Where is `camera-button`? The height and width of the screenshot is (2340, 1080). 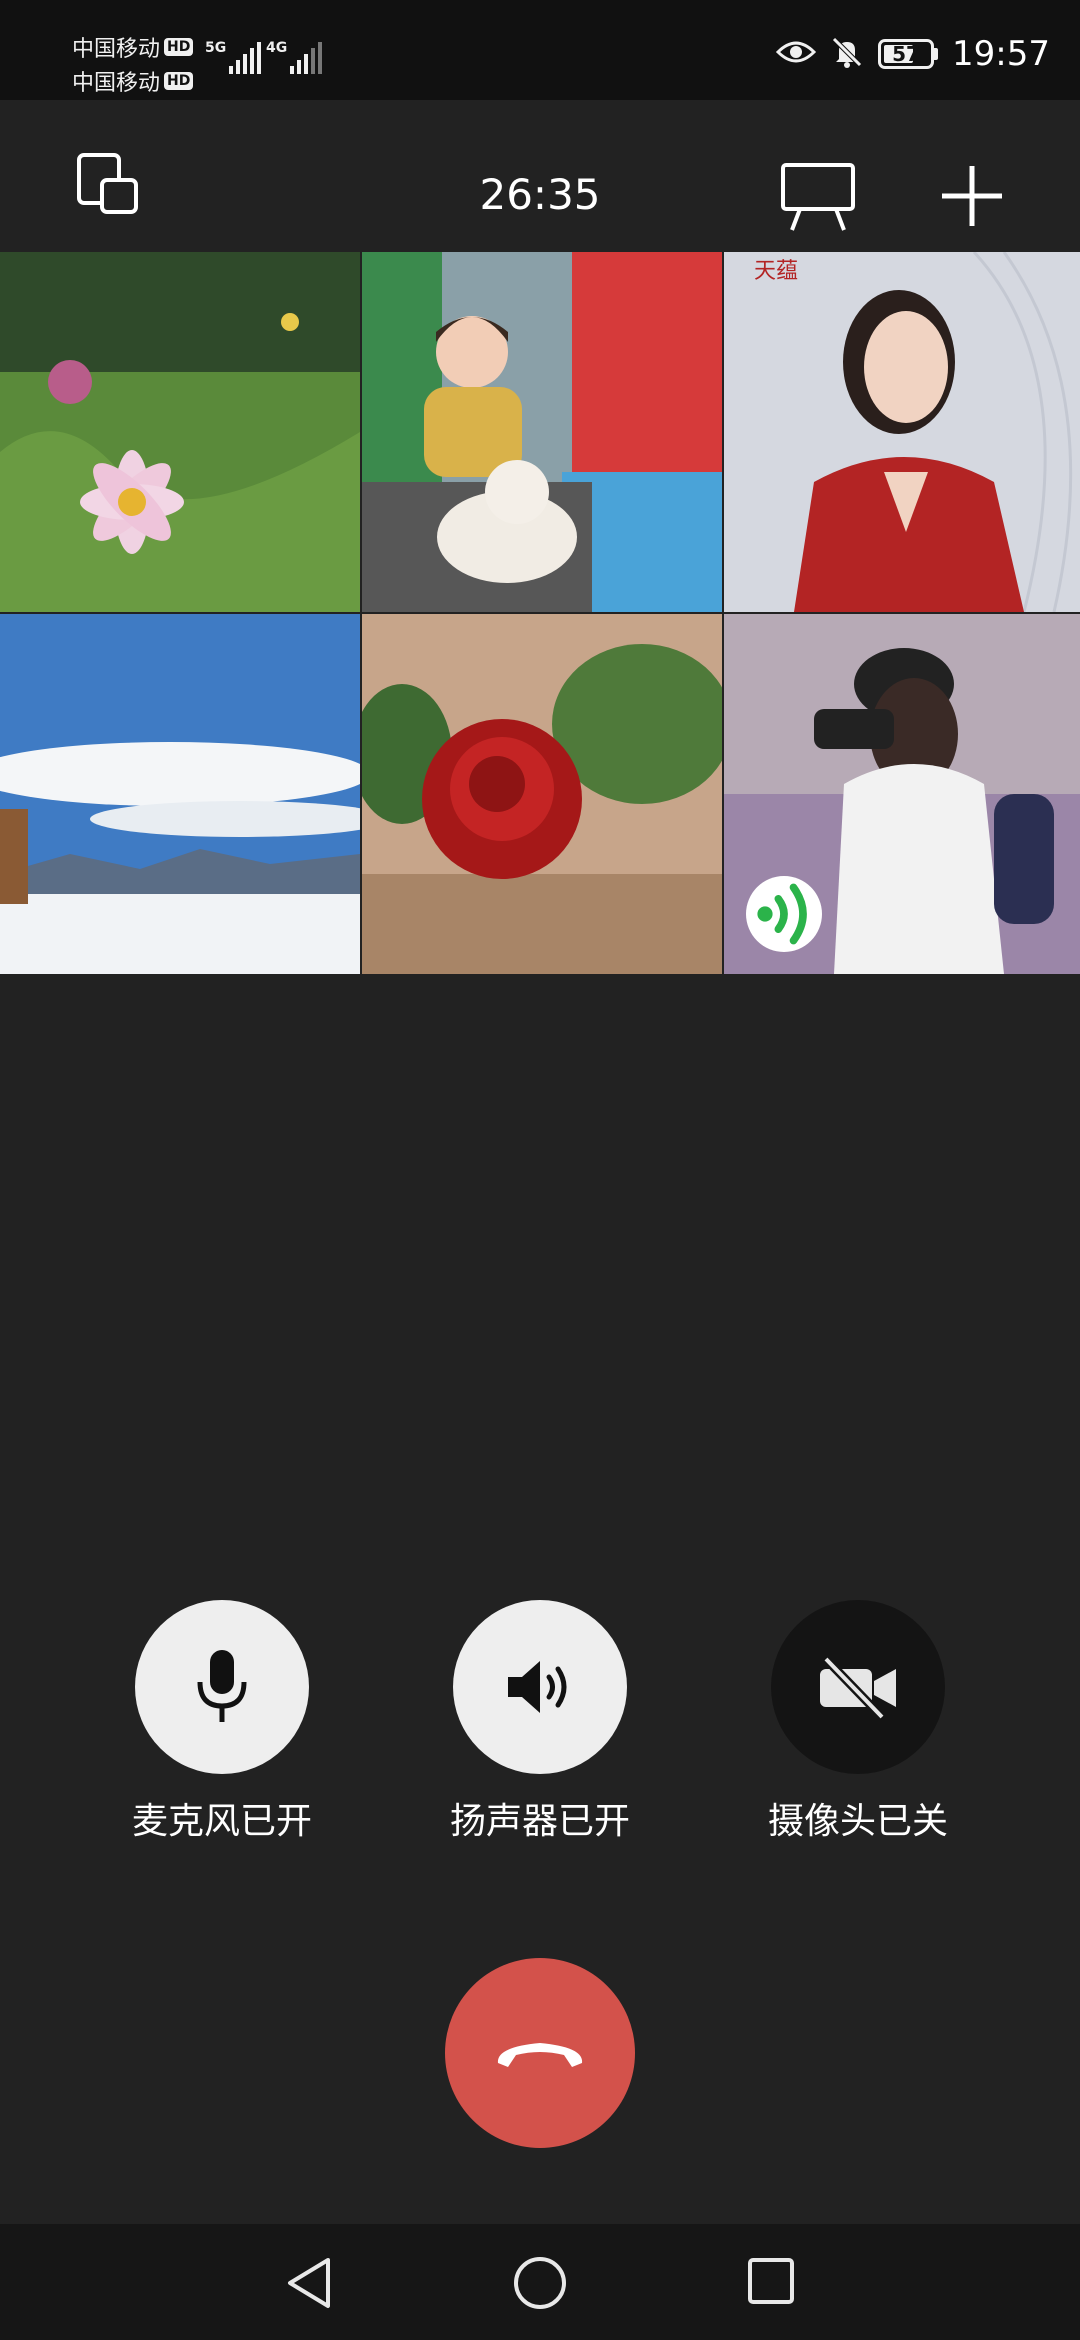 camera-button is located at coordinates (858, 1687).